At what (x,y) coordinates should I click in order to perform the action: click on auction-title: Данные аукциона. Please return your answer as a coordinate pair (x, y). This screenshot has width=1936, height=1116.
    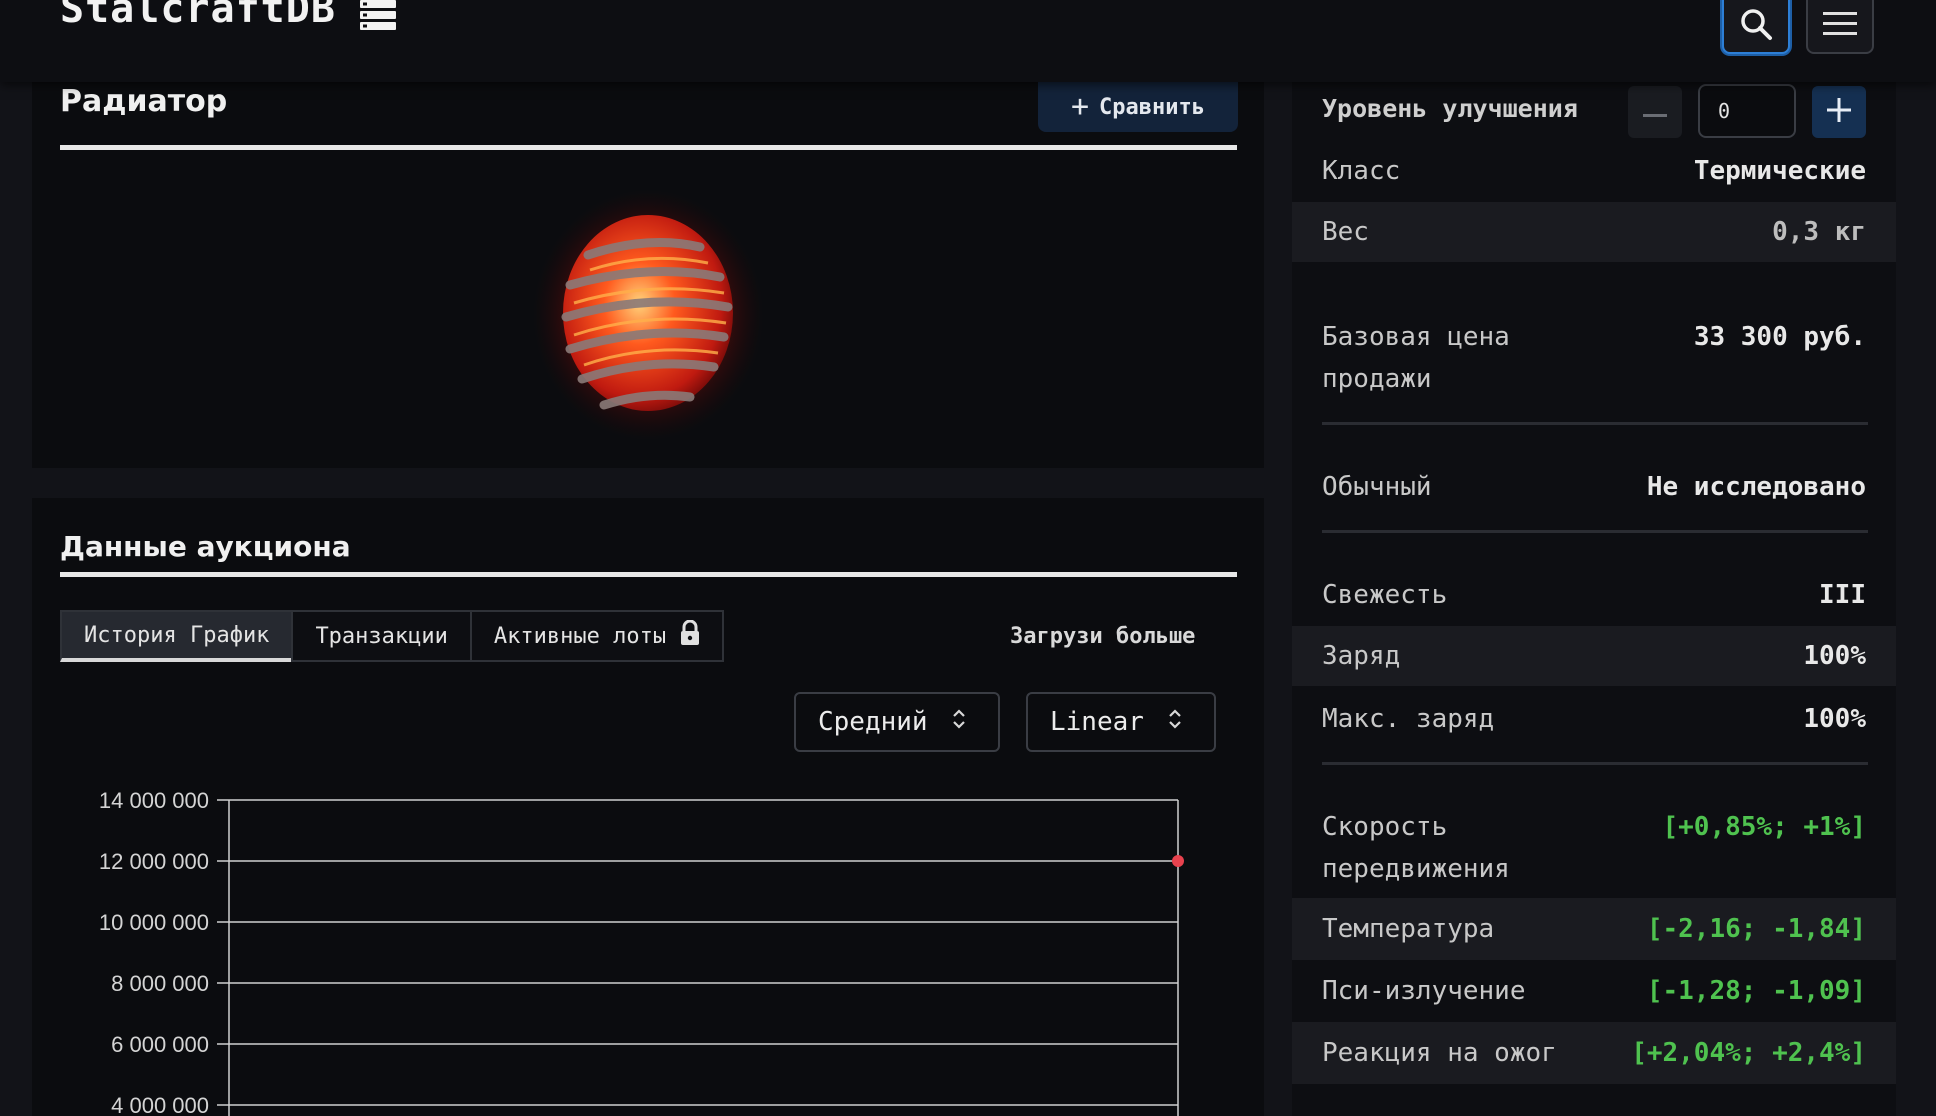
    Looking at the image, I should click on (205, 546).